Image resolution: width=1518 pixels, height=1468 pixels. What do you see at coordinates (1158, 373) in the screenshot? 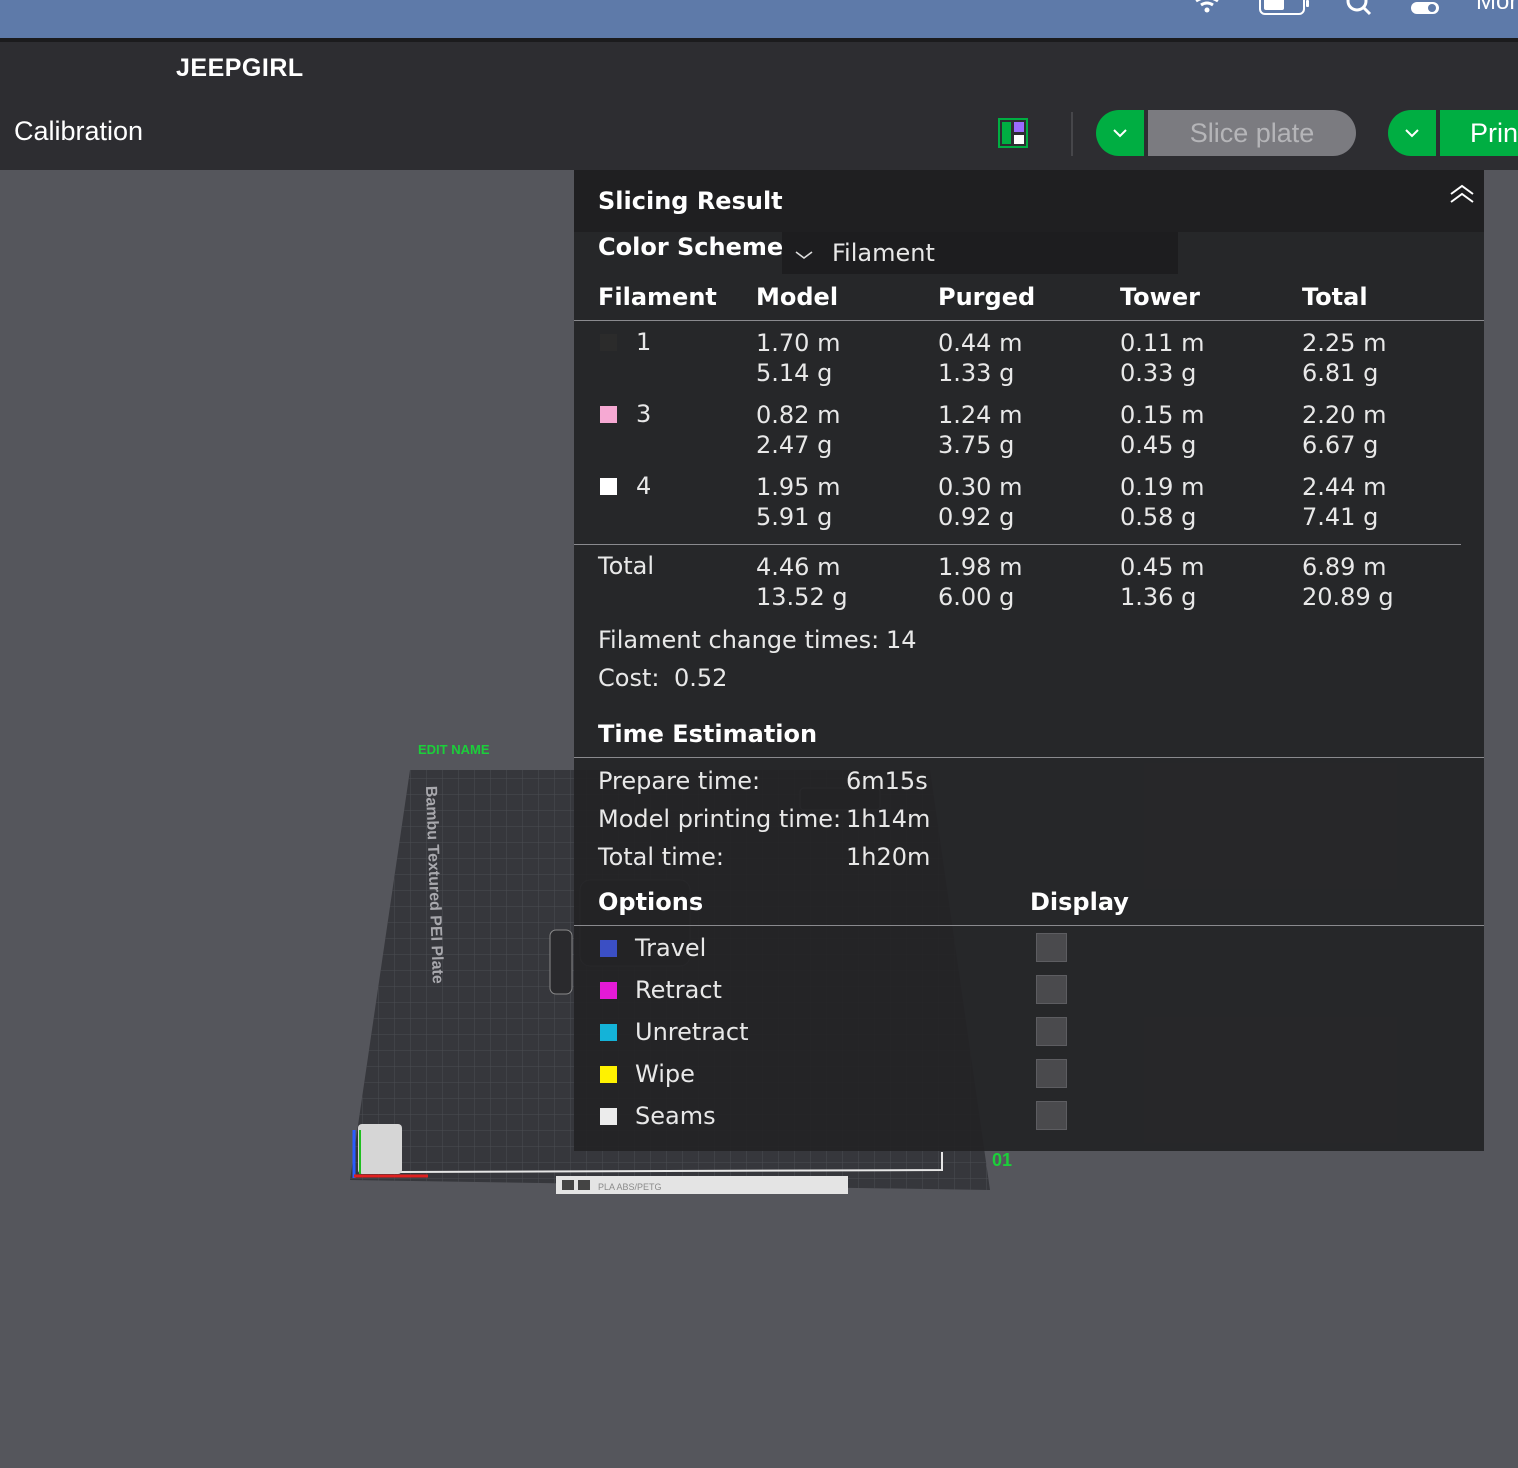
I see `tower-weight: 0.33 g` at bounding box center [1158, 373].